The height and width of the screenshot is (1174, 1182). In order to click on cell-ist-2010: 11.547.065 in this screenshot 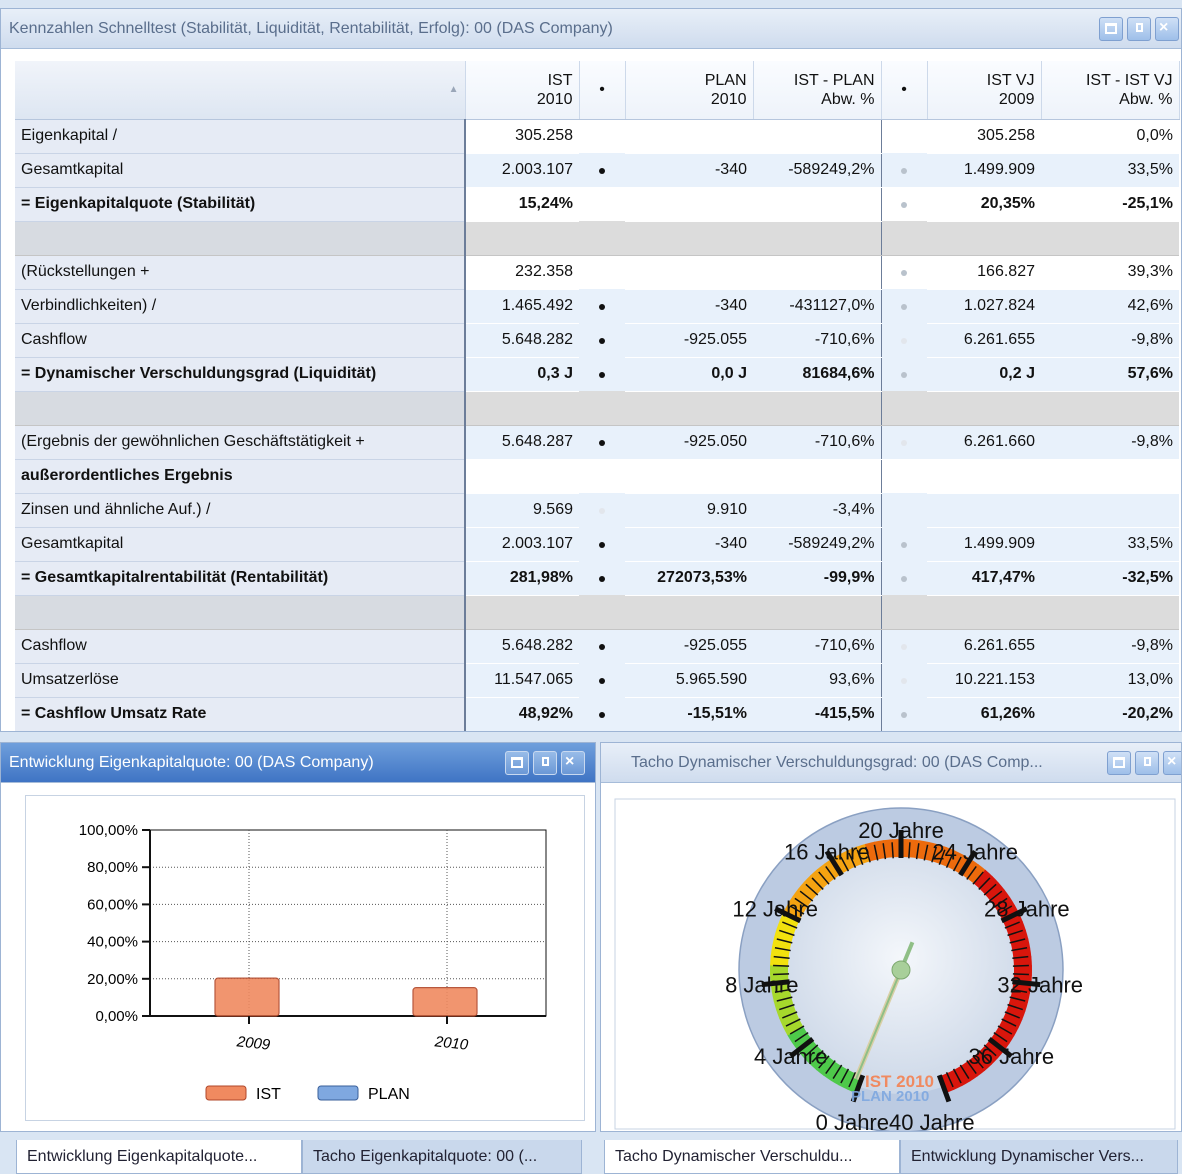, I will do `click(522, 680)`.